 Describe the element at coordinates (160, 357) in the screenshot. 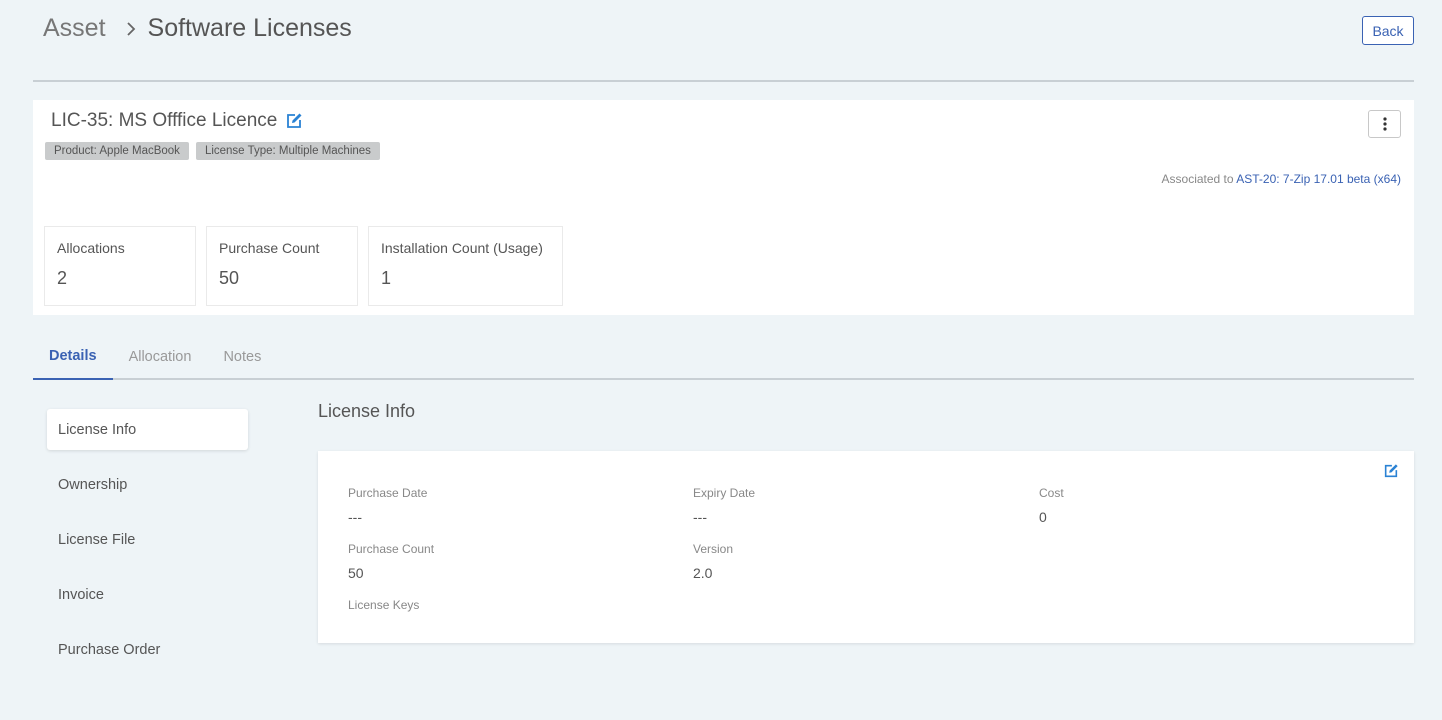

I see `tab-allocation: Allocation` at that location.